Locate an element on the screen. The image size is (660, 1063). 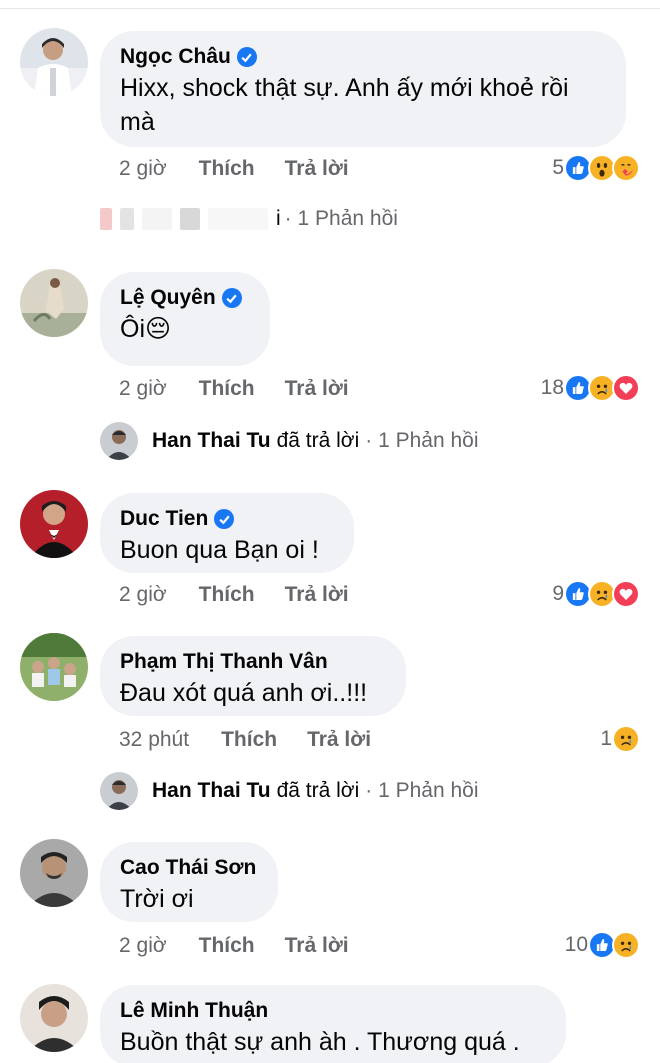
reaction-count: 10 is located at coordinates (576, 944).